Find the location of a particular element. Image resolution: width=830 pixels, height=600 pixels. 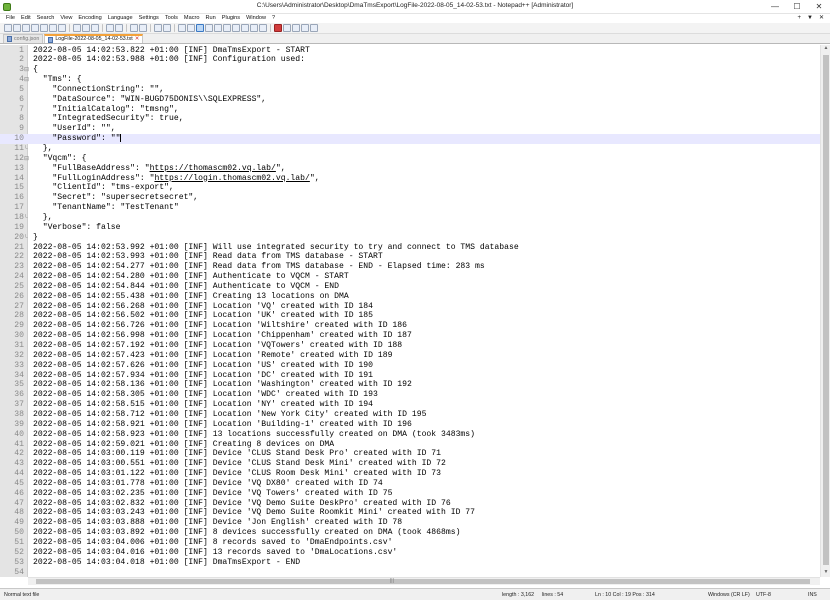

editor-line: 3 ⊟ { is located at coordinates (410, 70).